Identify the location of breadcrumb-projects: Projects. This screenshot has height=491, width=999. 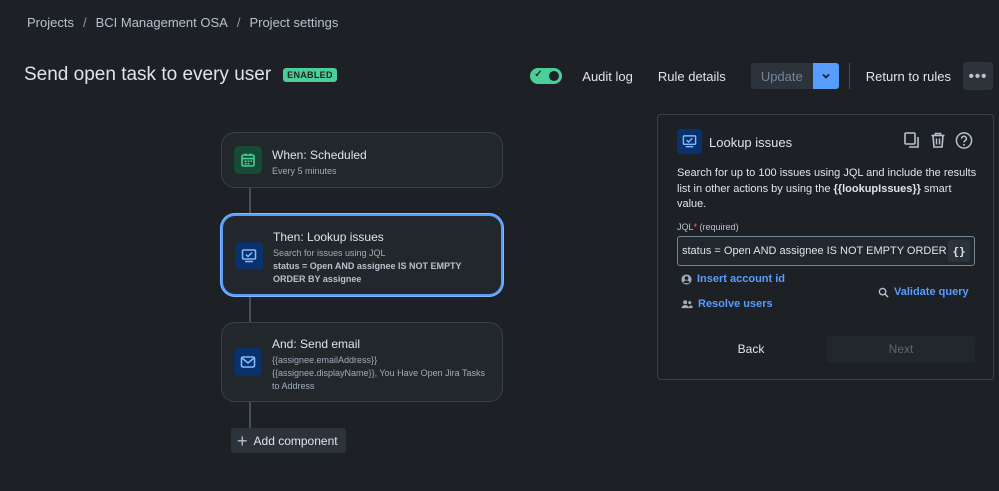
(50, 22).